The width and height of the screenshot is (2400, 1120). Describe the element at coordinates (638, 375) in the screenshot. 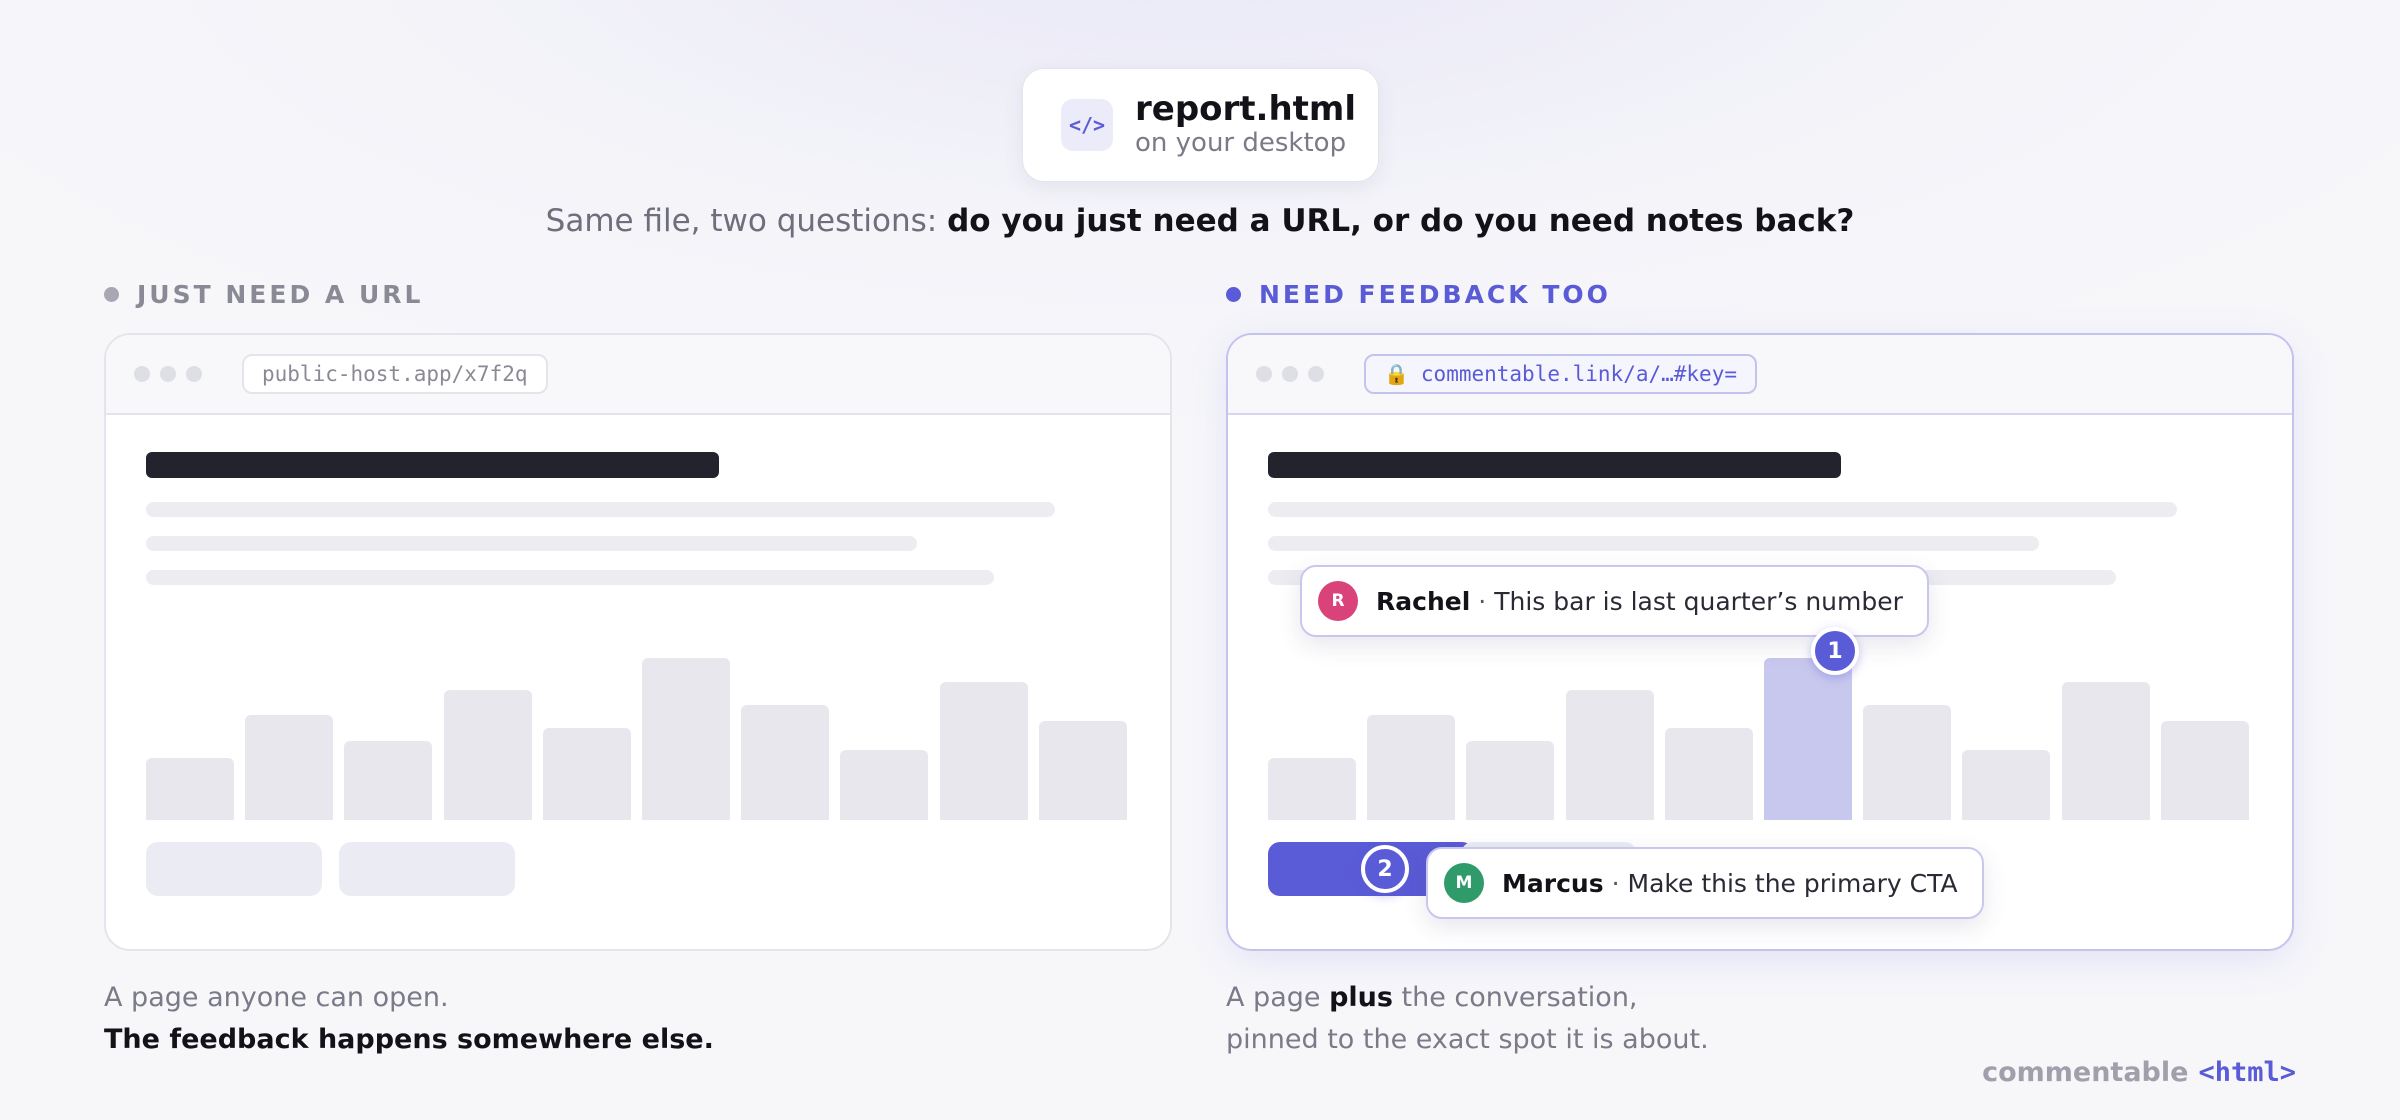

I see `browser-chrome: public-host.app/x7f2q` at that location.